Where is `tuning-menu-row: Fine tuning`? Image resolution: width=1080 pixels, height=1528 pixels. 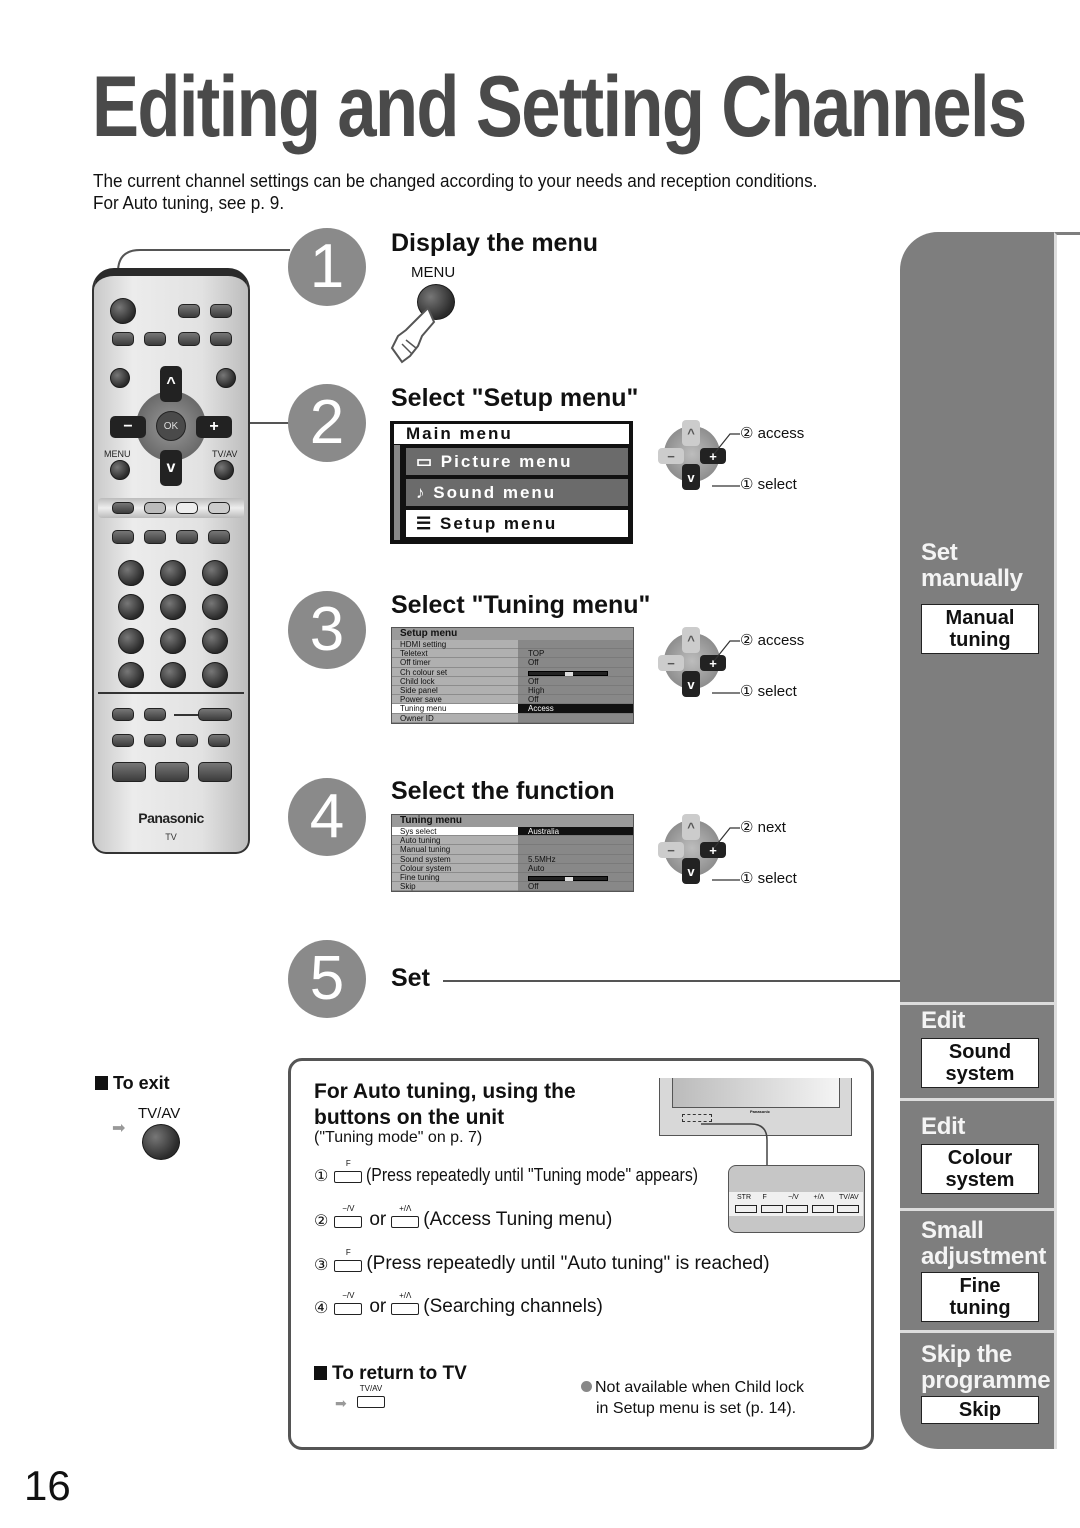
tuning-menu-row: Fine tuning is located at coordinates (512, 877).